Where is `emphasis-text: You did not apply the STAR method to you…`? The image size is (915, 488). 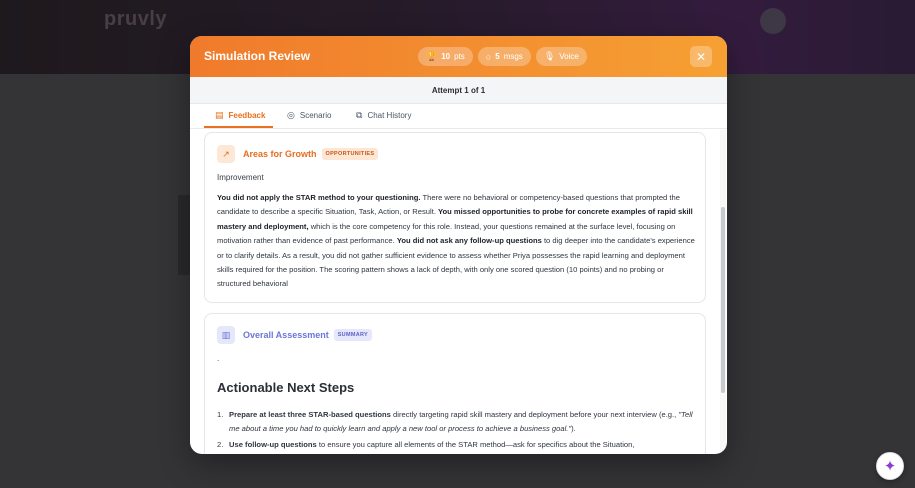 emphasis-text: You did not apply the STAR method to you… is located at coordinates (319, 197).